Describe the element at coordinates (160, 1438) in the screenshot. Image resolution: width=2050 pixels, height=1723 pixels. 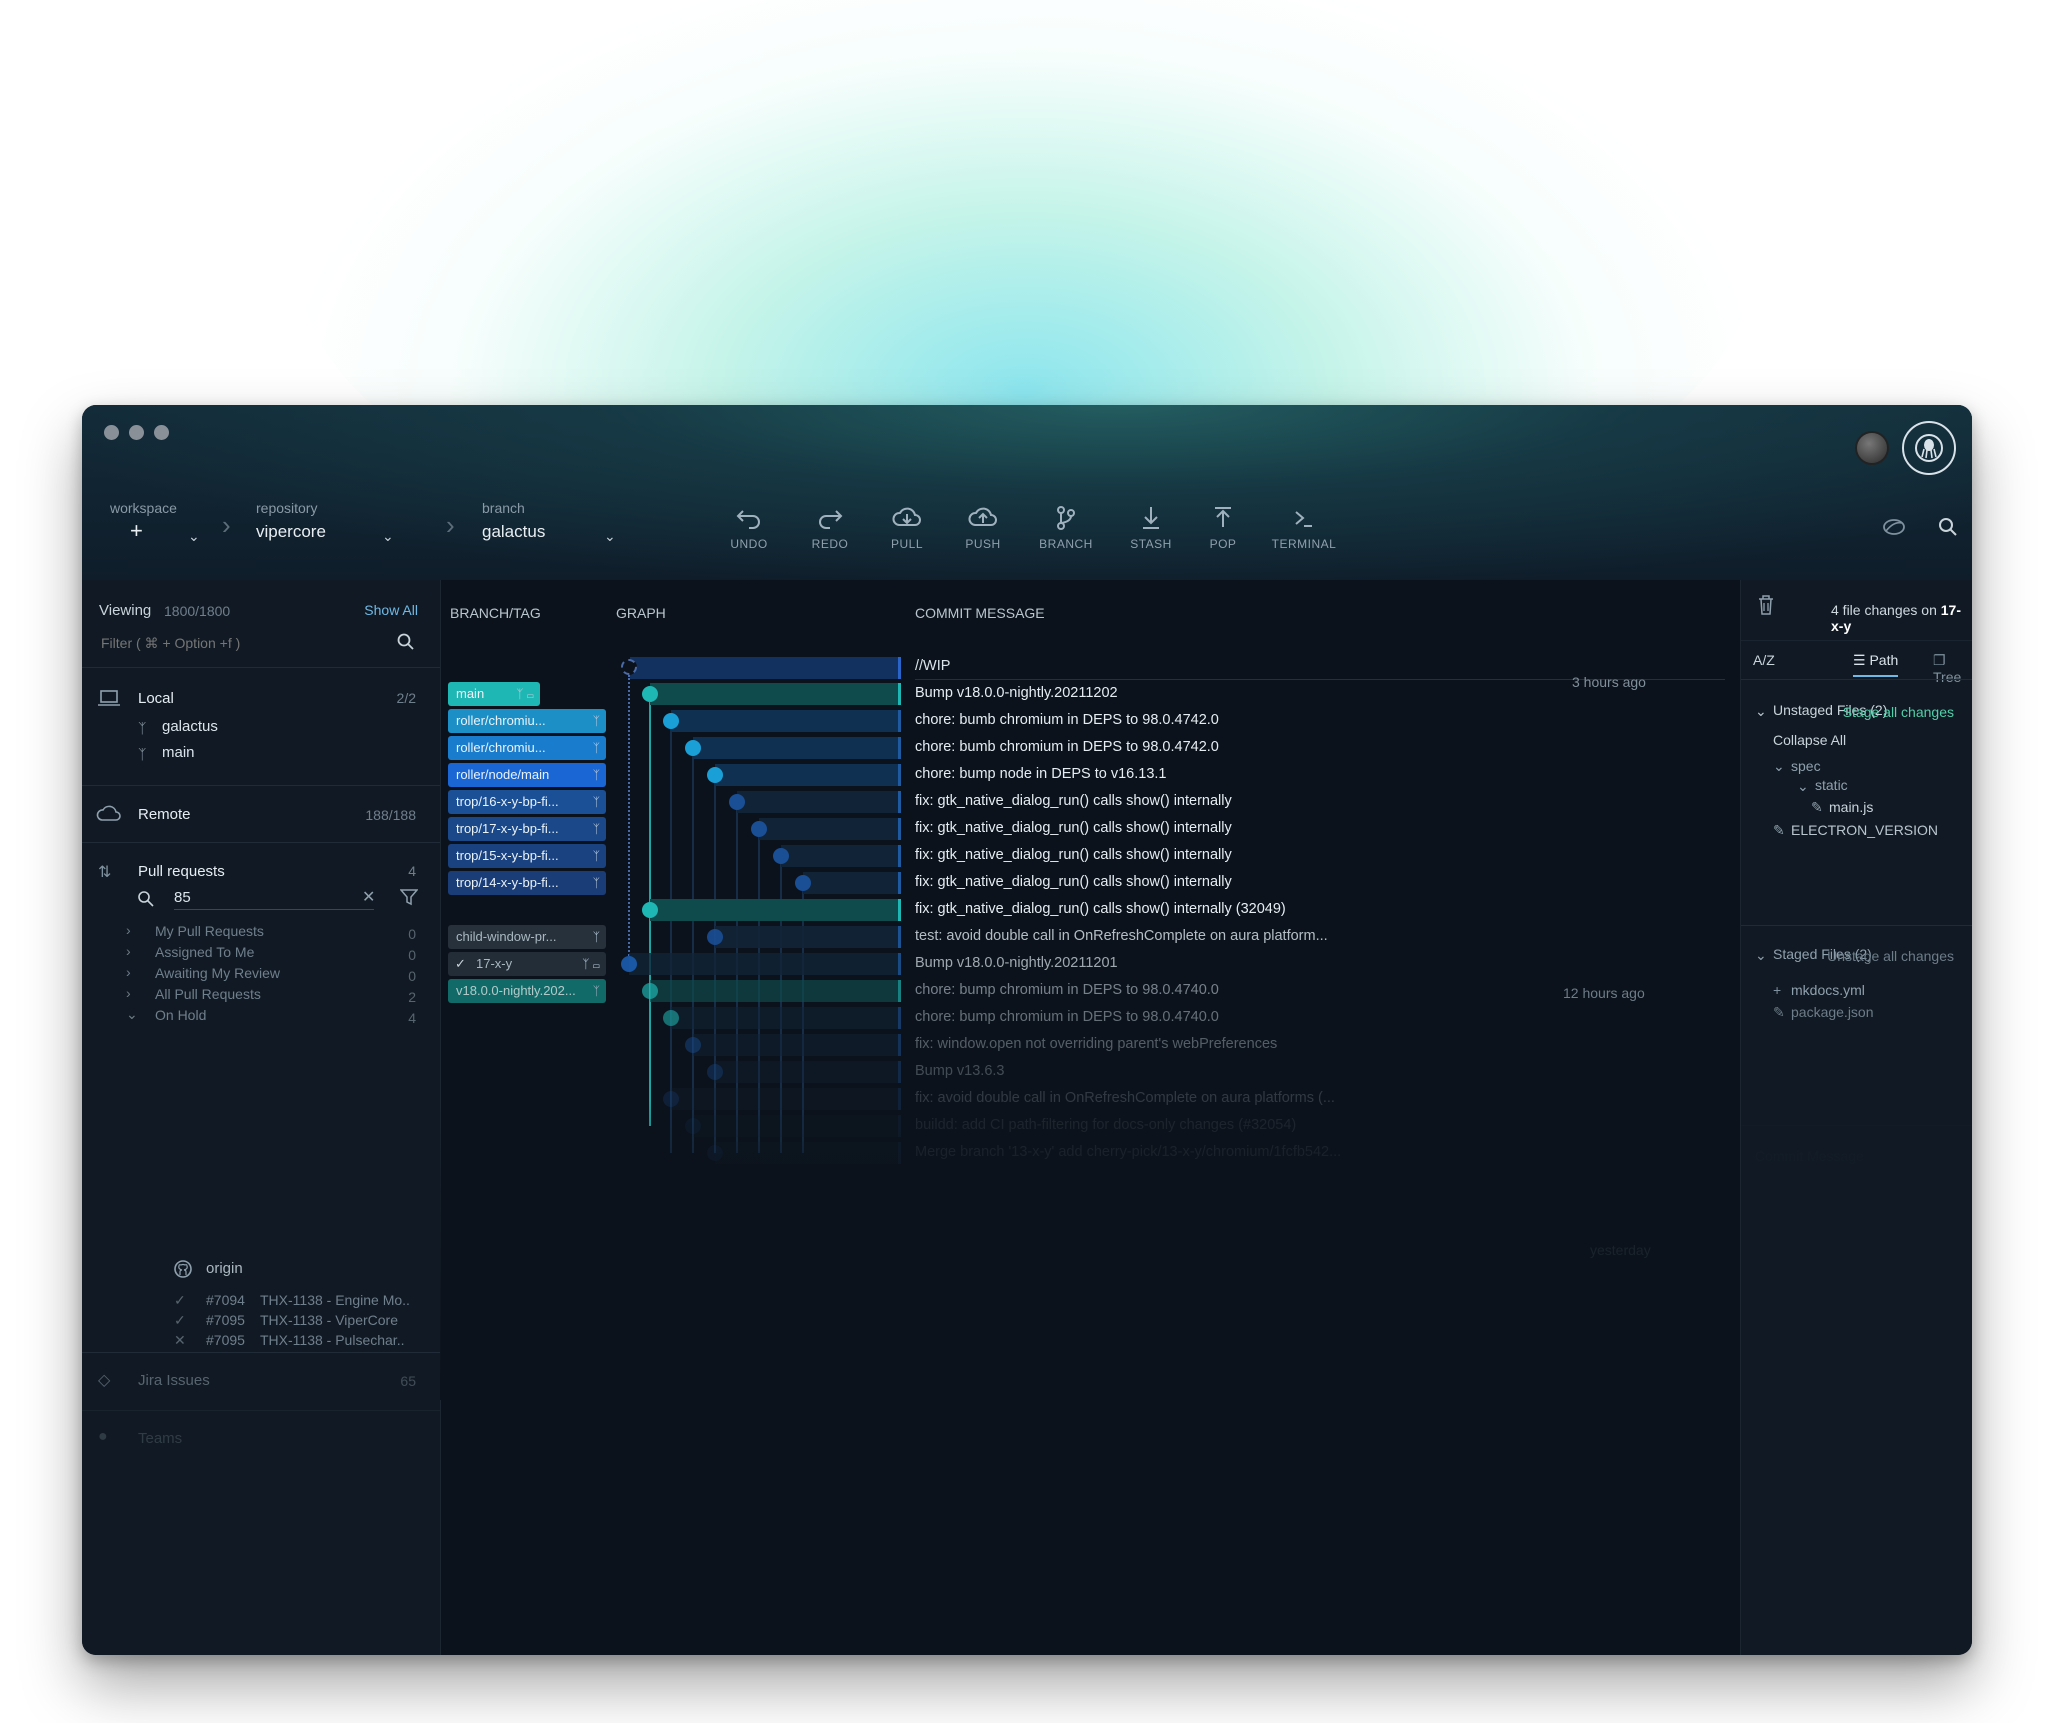
I see `teams-section-label: Teams` at that location.